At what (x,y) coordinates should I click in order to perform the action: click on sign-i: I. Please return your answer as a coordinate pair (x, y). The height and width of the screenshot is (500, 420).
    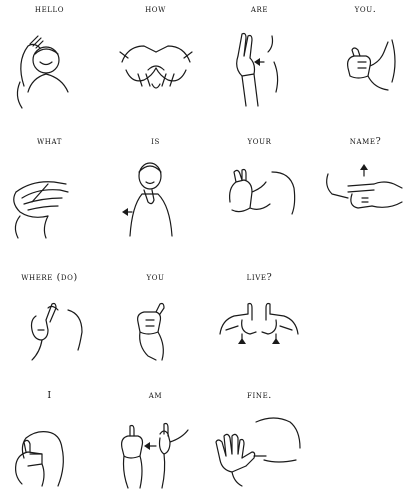
    Looking at the image, I should click on (49, 445).